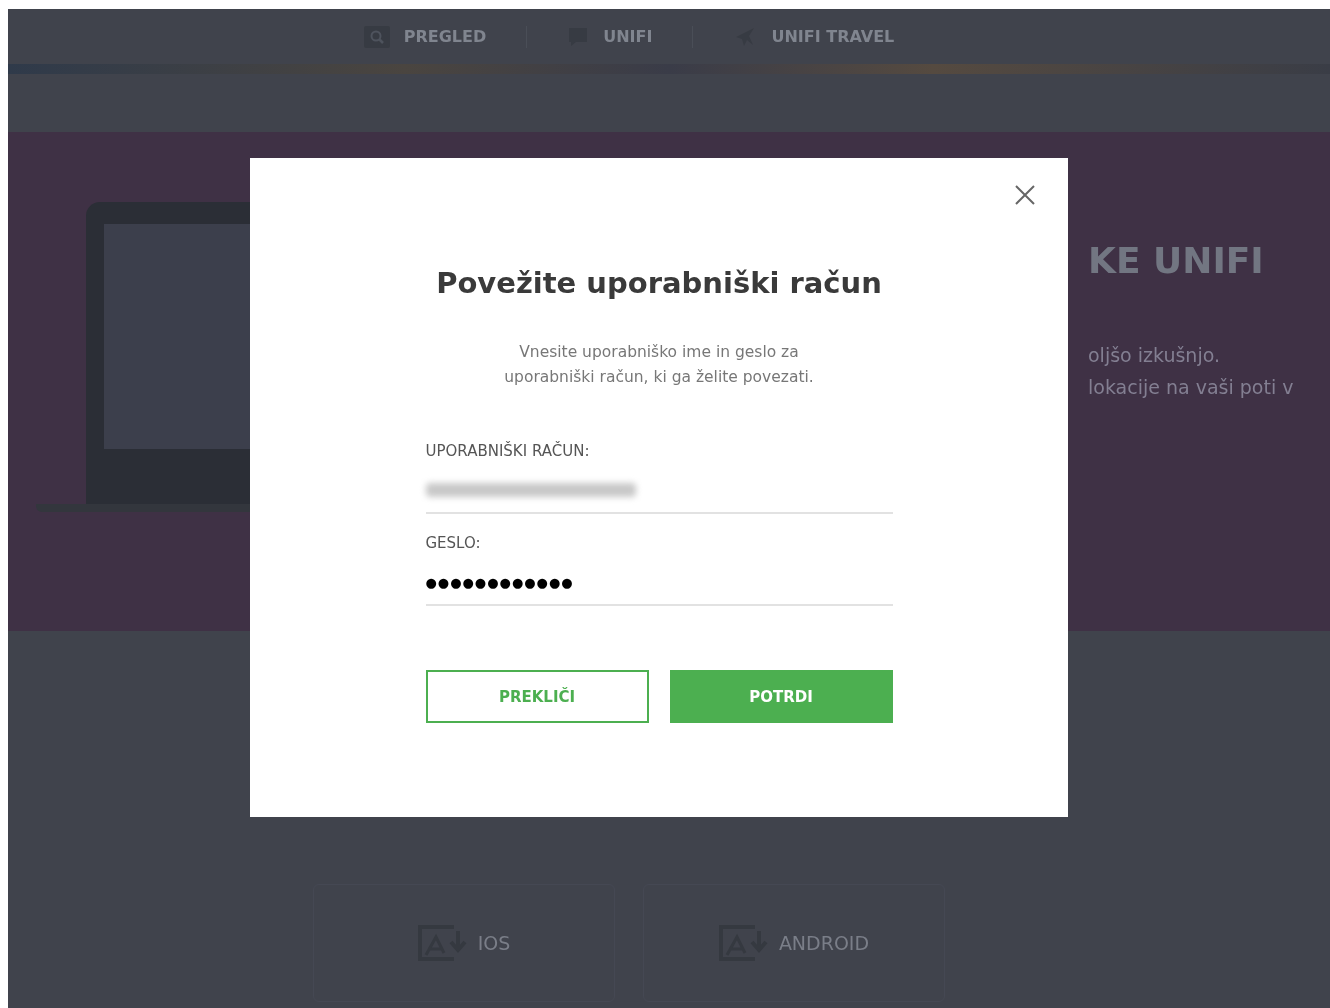 This screenshot has height=1008, width=1330. Describe the element at coordinates (508, 451) in the screenshot. I see `field-label: UPORABNIŠKI RAČUN:` at that location.